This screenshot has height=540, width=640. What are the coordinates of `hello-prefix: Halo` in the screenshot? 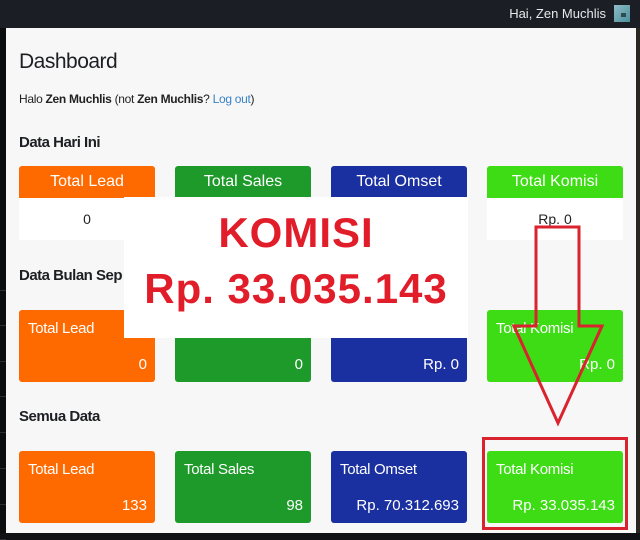 It's located at (32, 99).